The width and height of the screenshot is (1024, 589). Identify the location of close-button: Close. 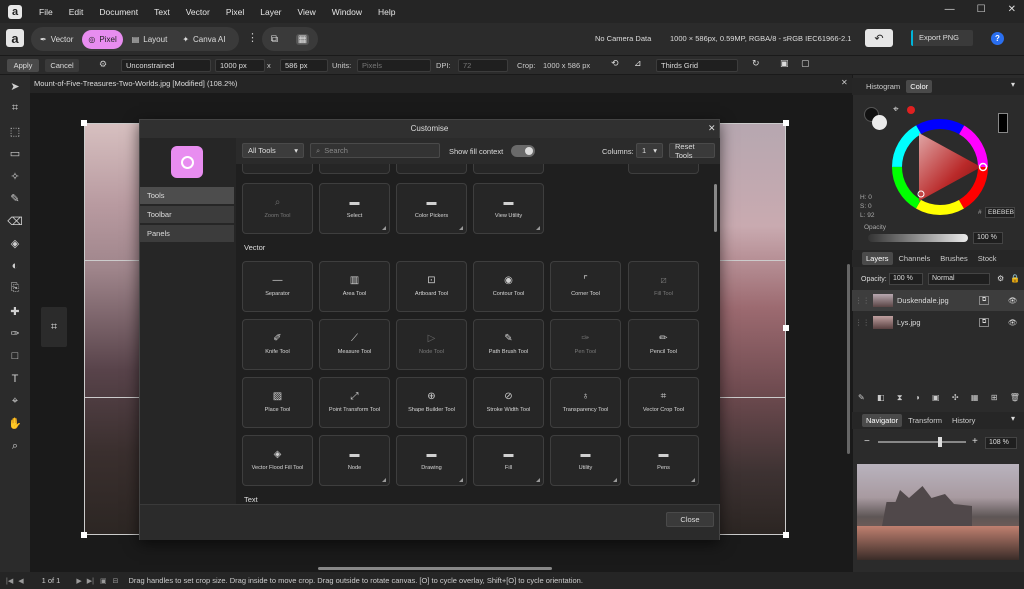
(690, 519).